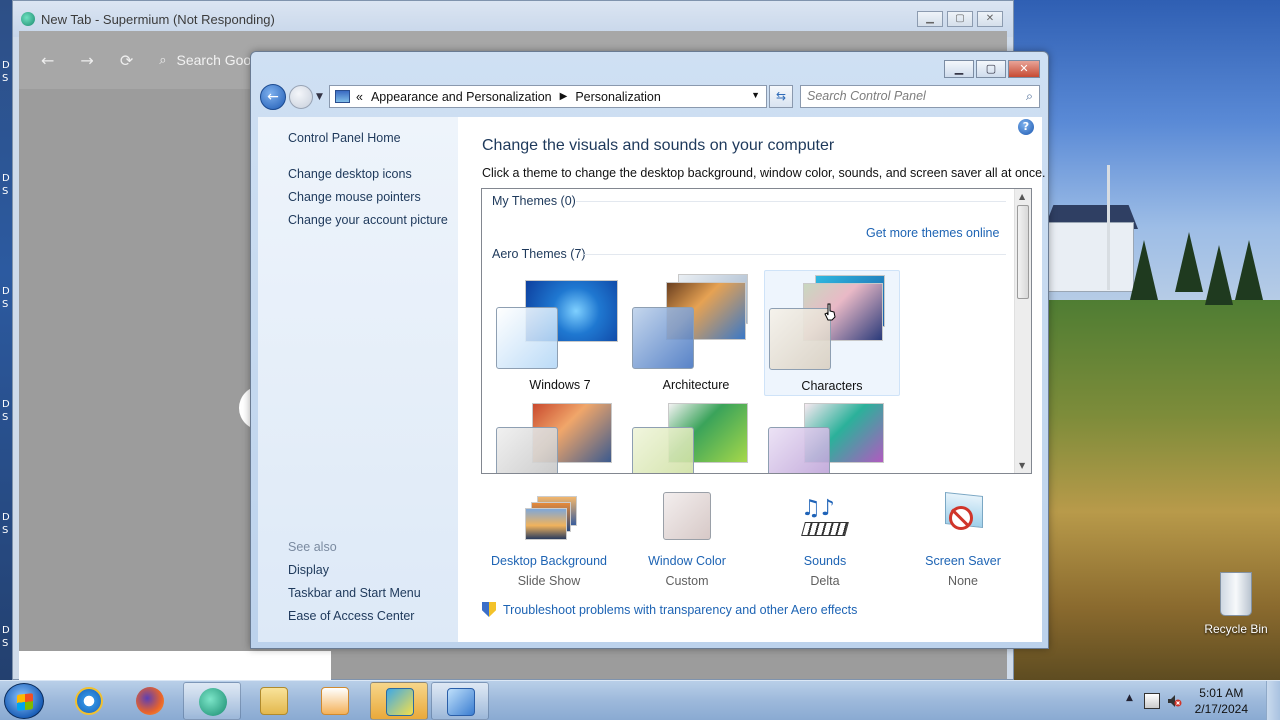 The width and height of the screenshot is (1280, 720). What do you see at coordinates (960, 19) in the screenshot?
I see `browser-maximize-button: ▢` at bounding box center [960, 19].